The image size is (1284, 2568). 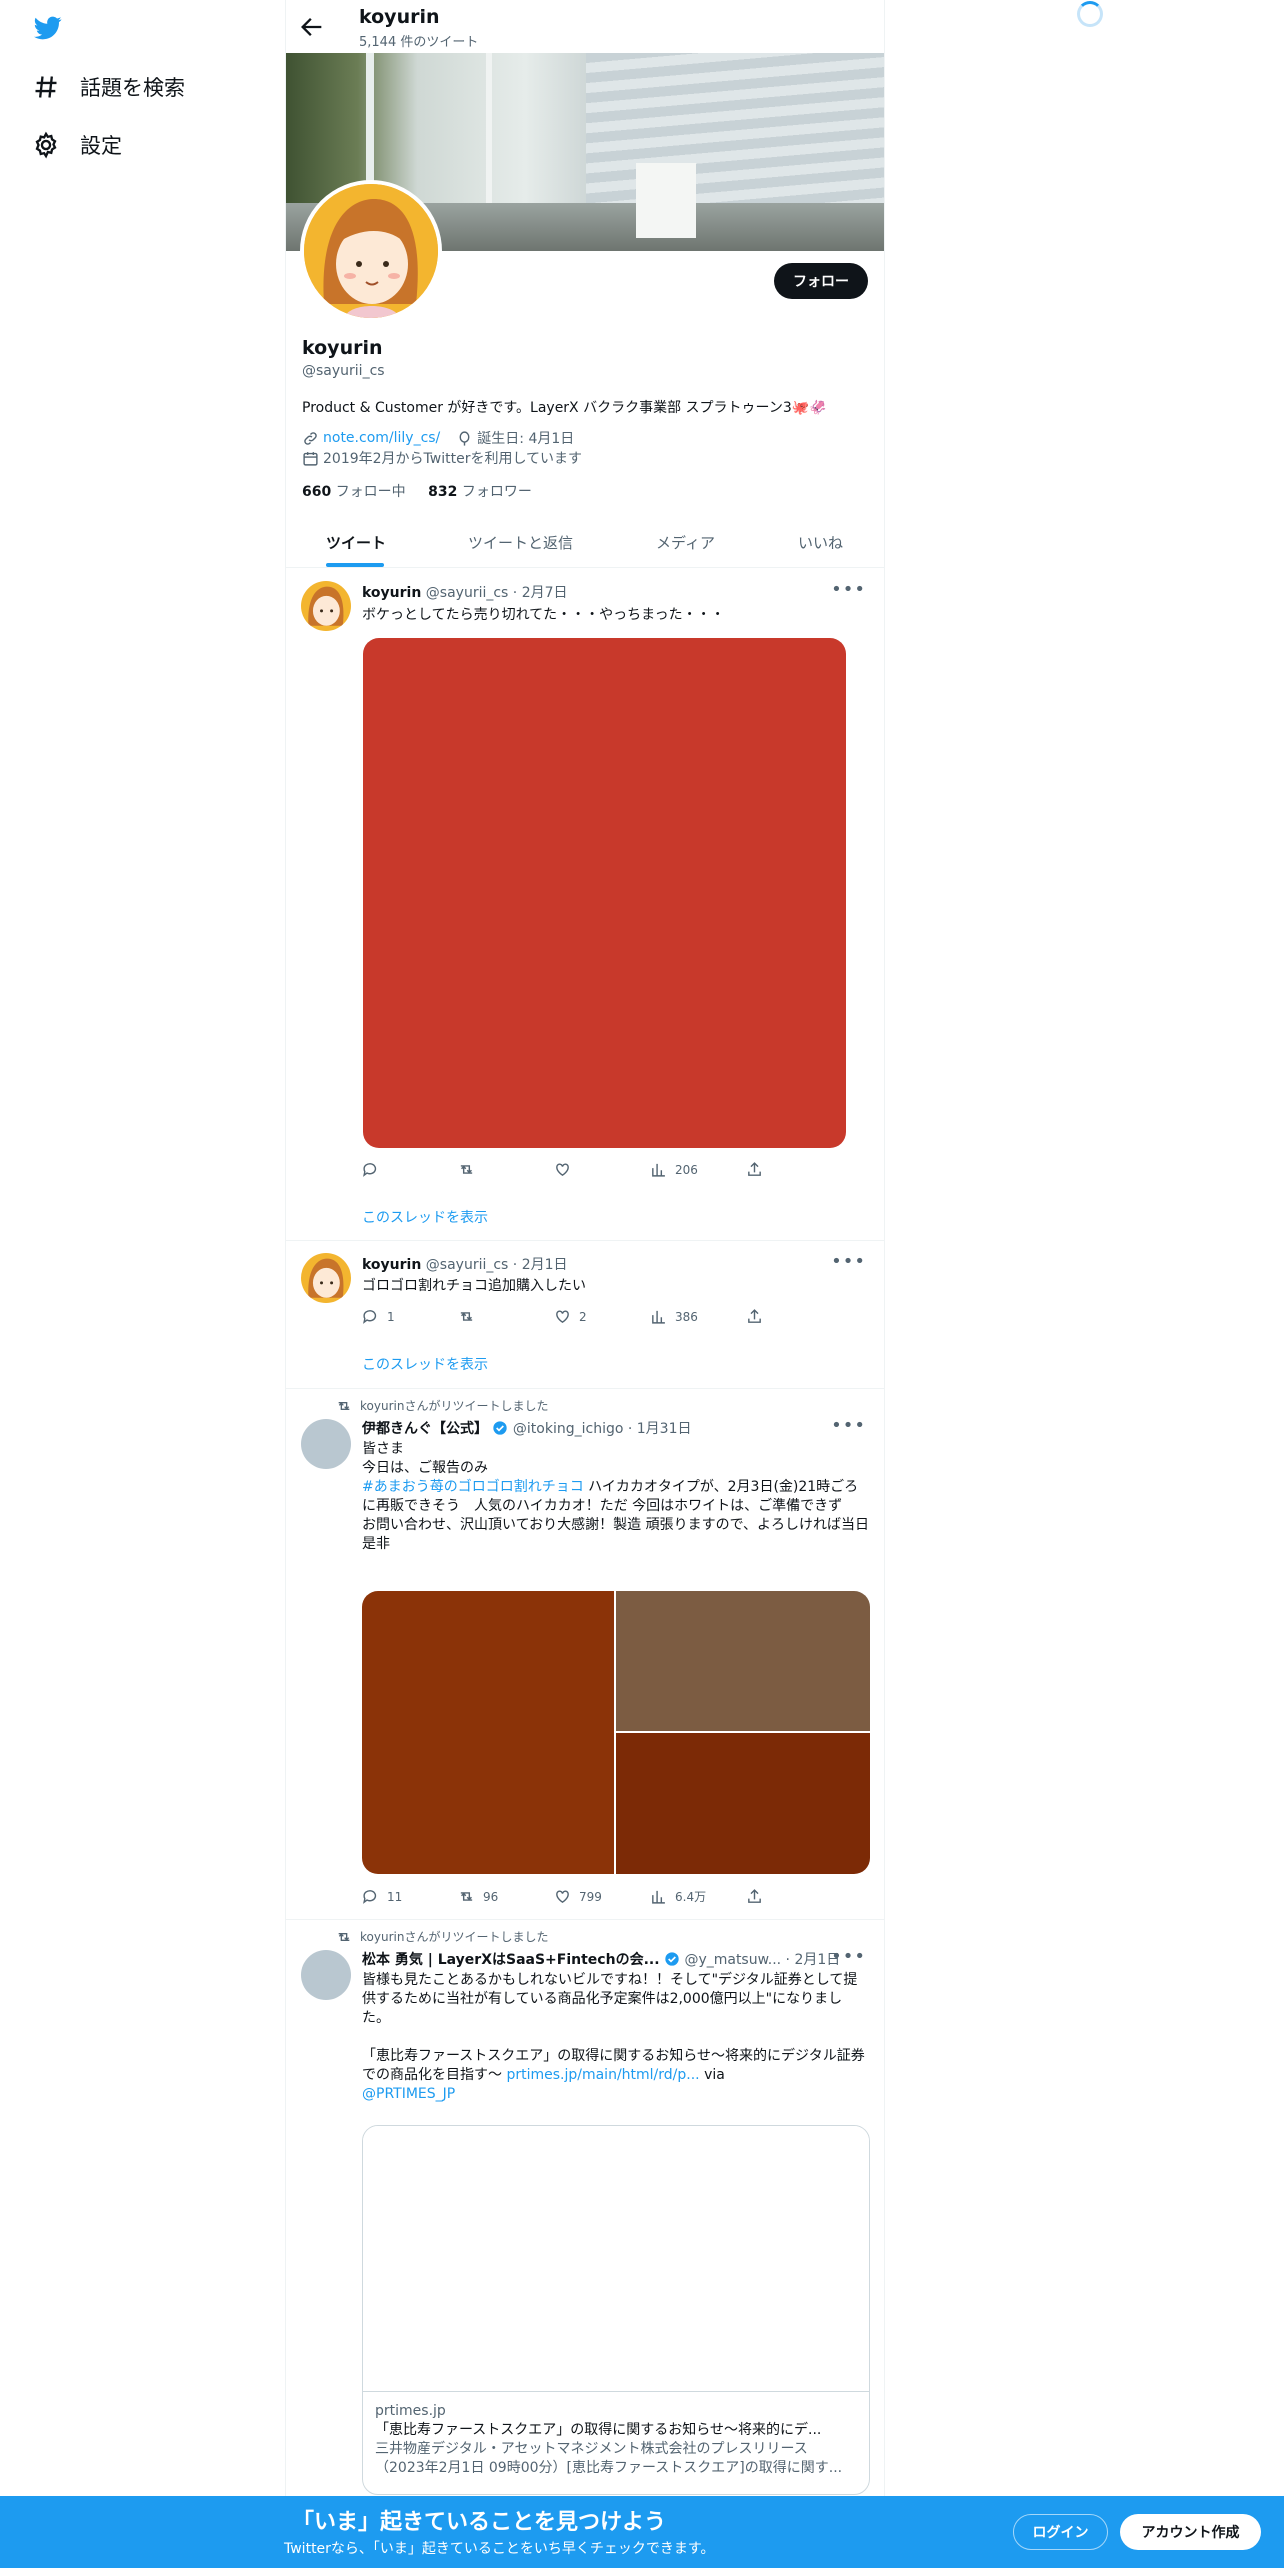 I want to click on like-button: 2, so click(x=570, y=1316).